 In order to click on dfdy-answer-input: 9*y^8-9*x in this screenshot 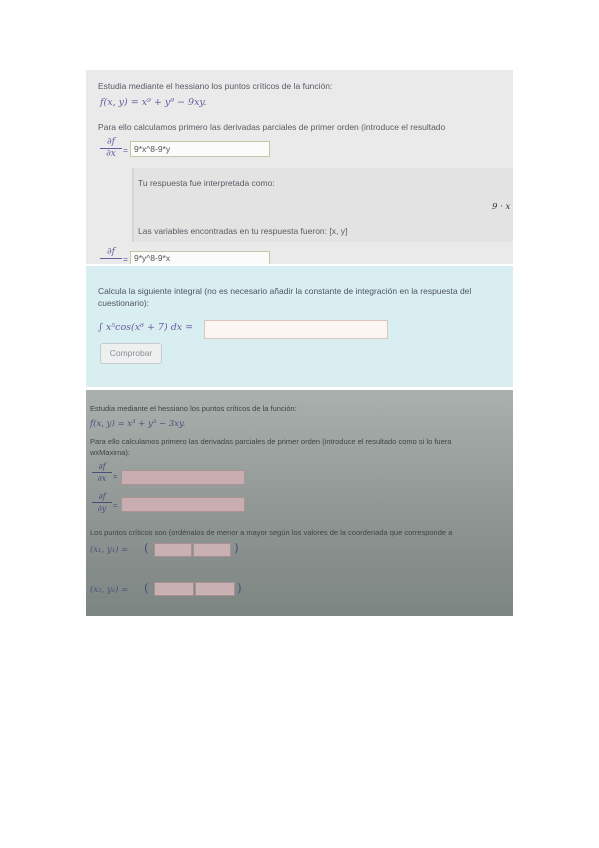, I will do `click(200, 257)`.